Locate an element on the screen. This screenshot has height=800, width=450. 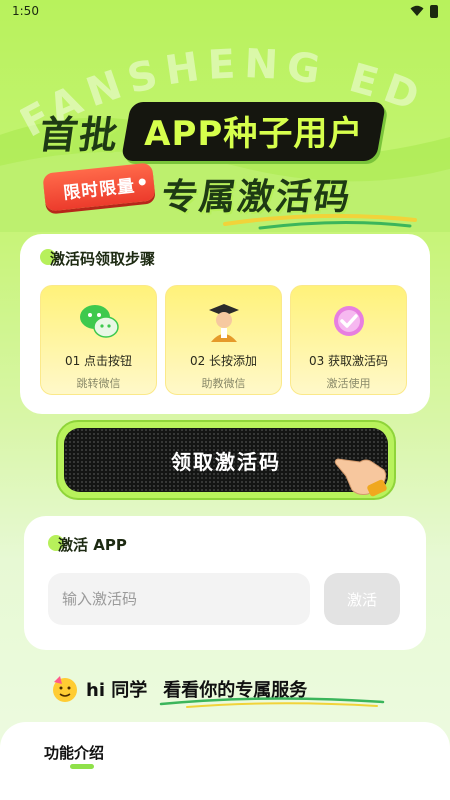
steps-title: 激活码领取步骤 is located at coordinates (103, 259).